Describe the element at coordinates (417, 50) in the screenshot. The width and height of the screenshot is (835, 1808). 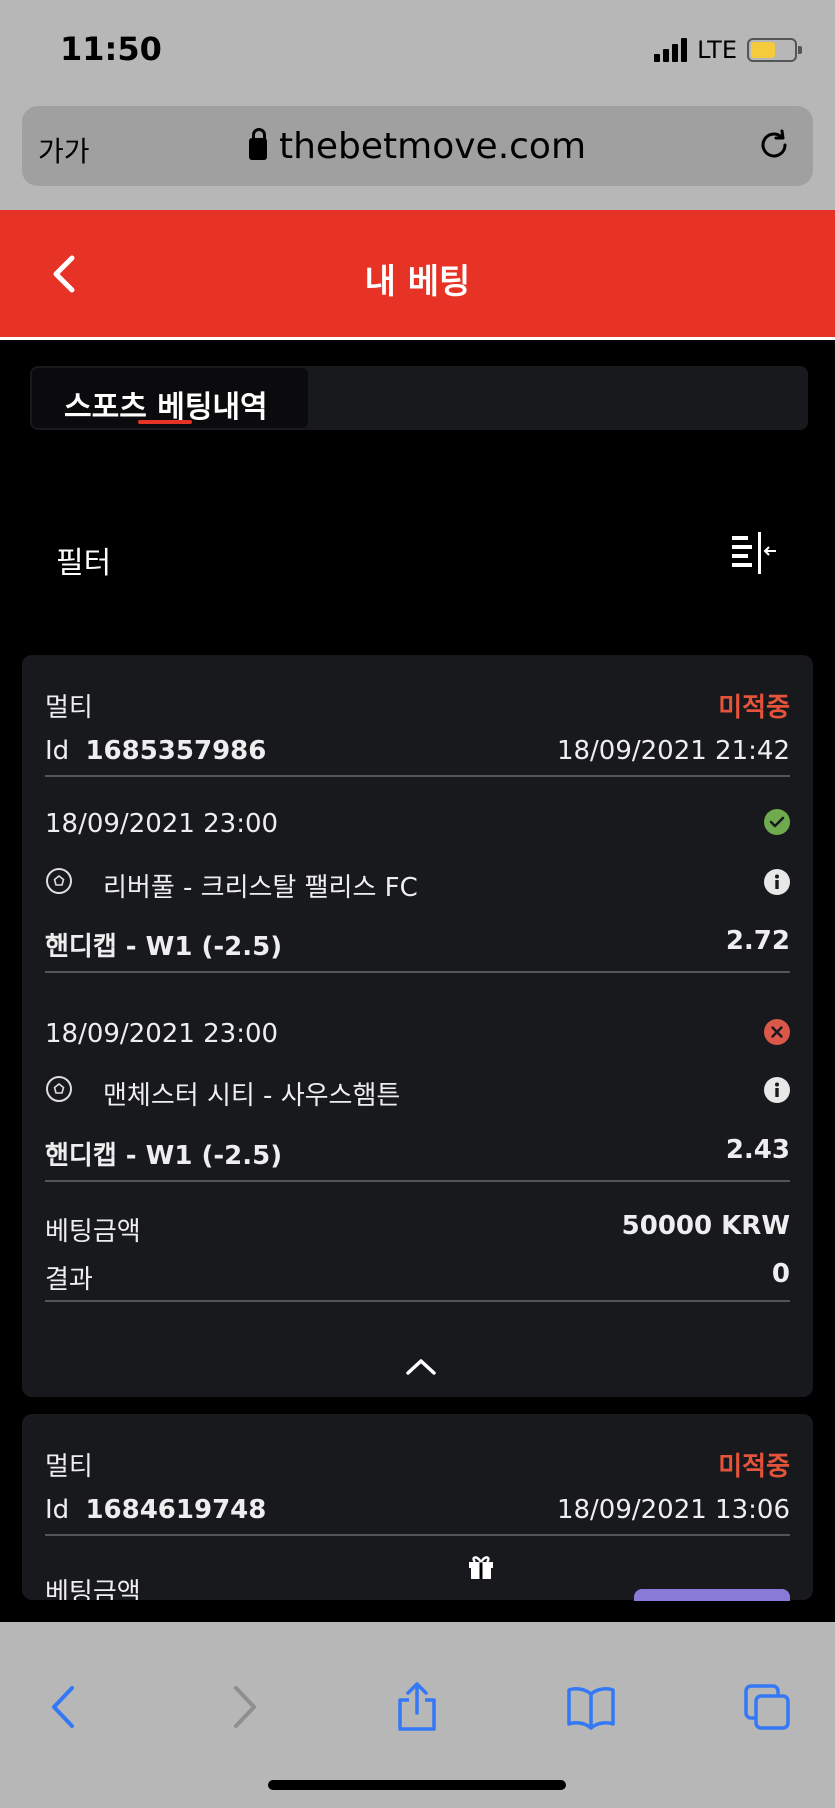
I see `status-bar: 11:50 LTE` at that location.